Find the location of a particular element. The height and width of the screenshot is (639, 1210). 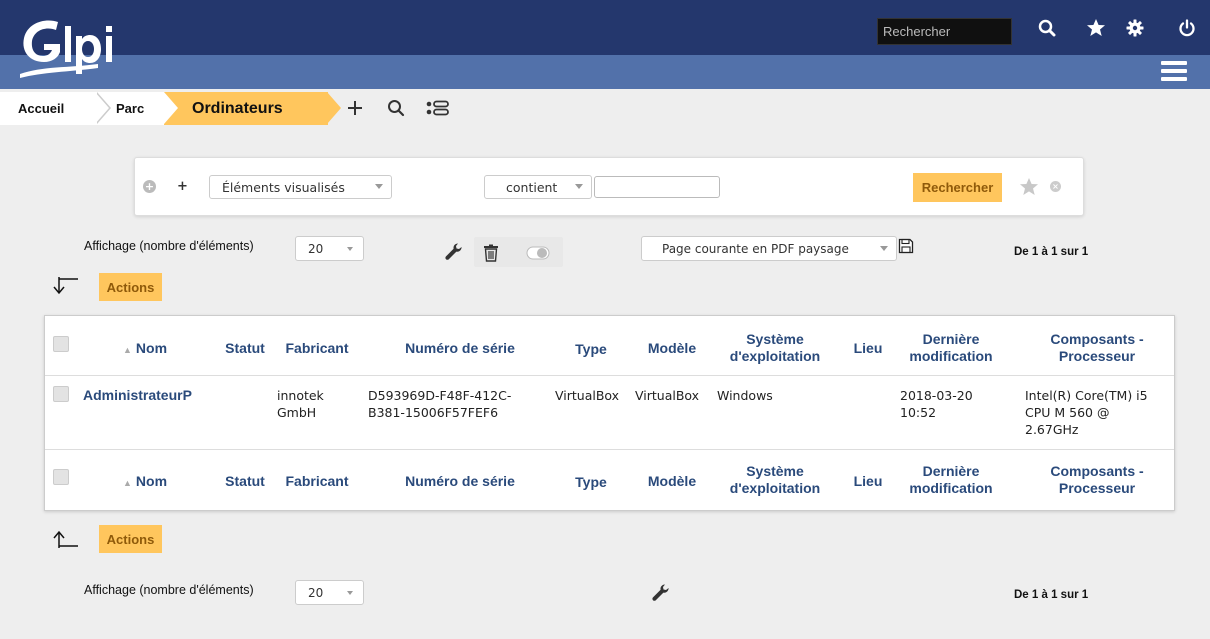

search-value-input is located at coordinates (657, 187).